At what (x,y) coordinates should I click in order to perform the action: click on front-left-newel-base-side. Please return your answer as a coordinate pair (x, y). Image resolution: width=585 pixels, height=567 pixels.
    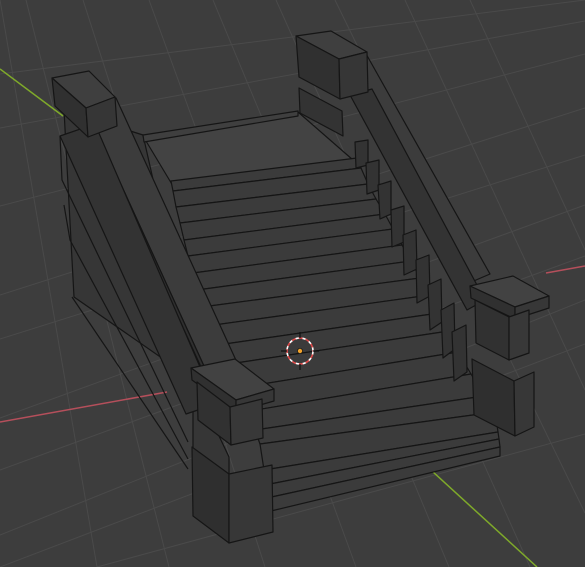
    Looking at the image, I should click on (251, 504).